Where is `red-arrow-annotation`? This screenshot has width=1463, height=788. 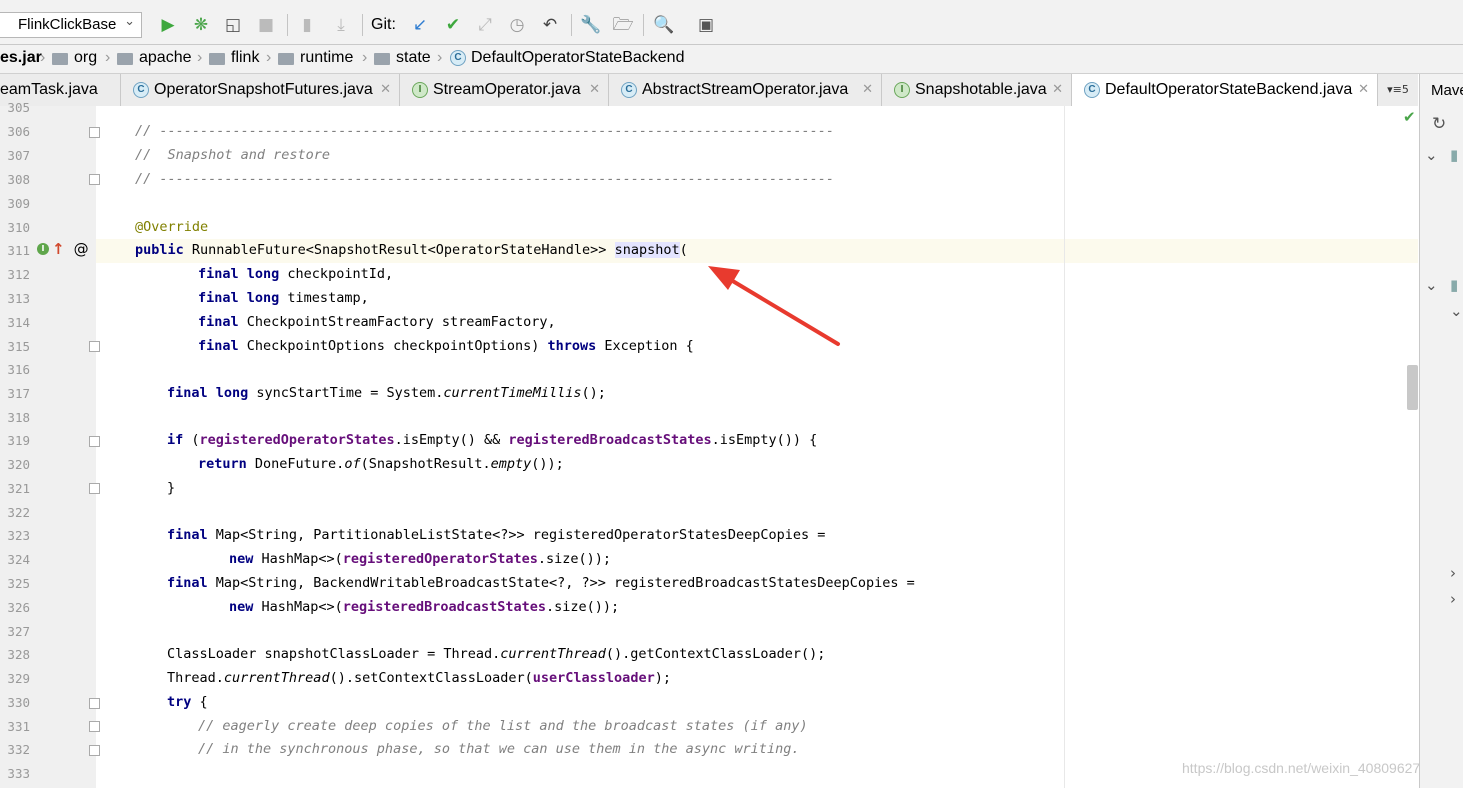
red-arrow-annotation is located at coordinates (774, 306).